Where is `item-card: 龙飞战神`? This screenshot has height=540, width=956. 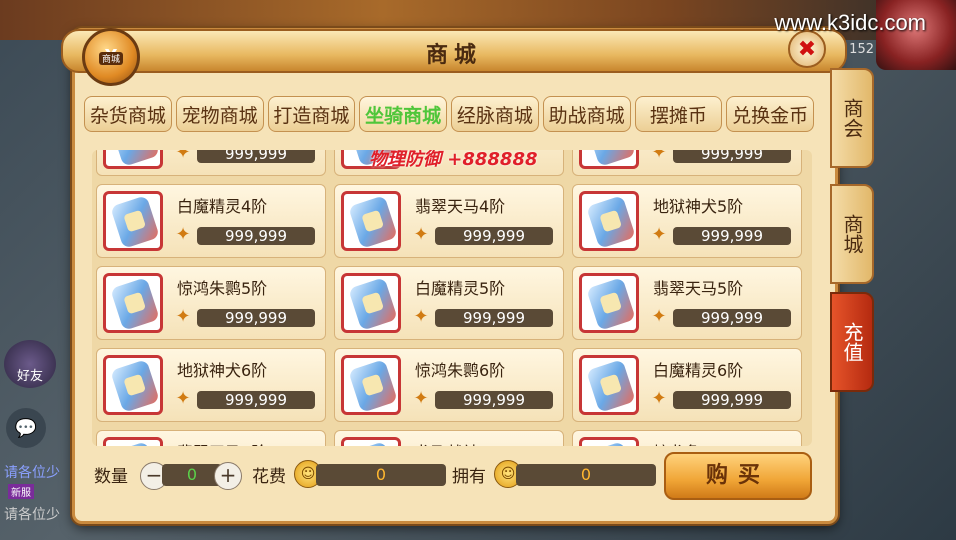
item-card: 龙飞战神 is located at coordinates (449, 438).